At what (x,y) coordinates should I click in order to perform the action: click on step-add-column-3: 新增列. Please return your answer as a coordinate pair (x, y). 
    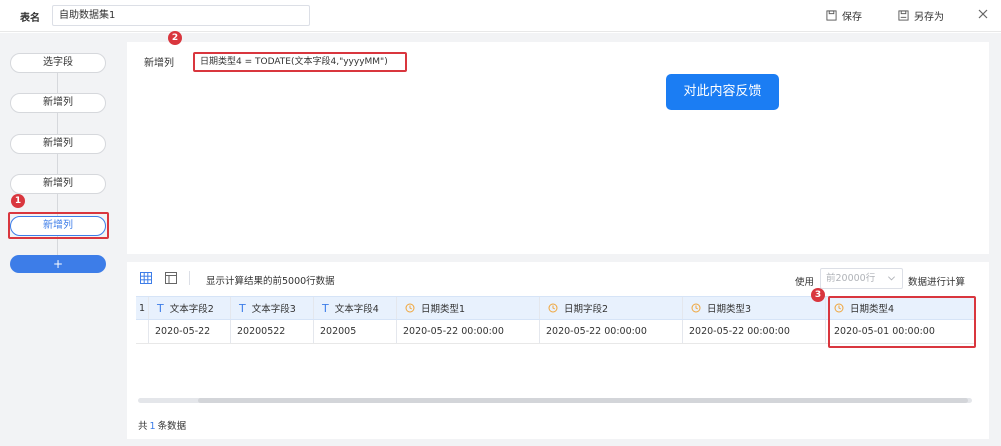
    Looking at the image, I should click on (58, 184).